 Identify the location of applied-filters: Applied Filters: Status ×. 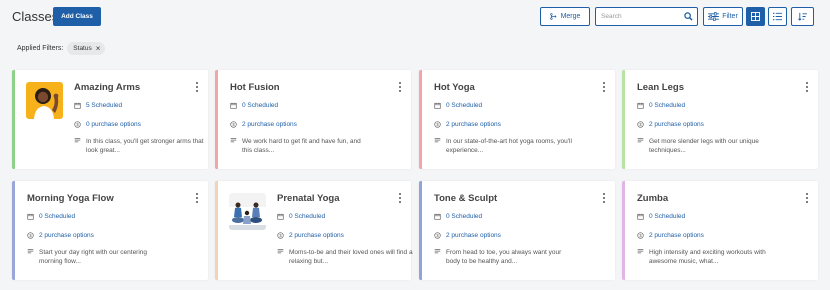
(61, 48).